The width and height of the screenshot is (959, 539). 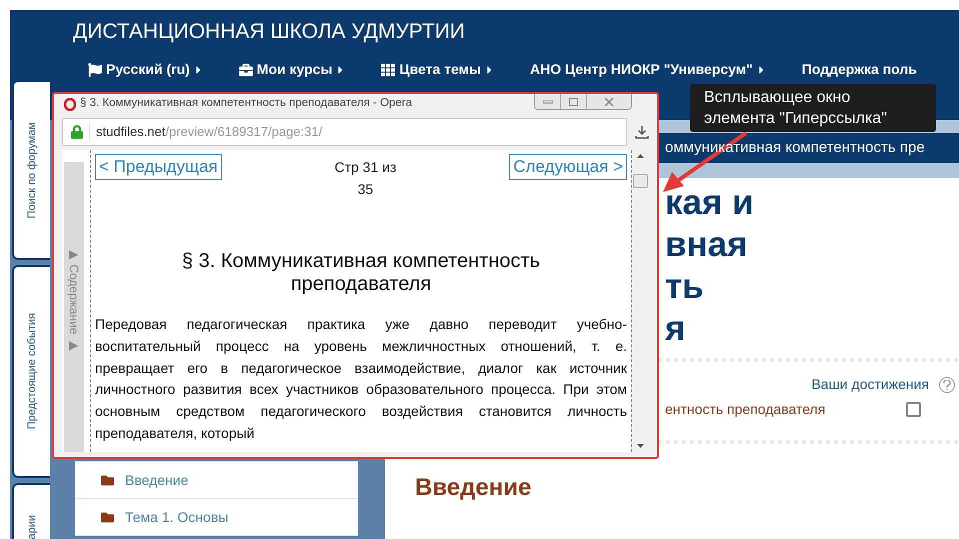 I want to click on achievements-link: Ваши достижения, so click(x=870, y=384).